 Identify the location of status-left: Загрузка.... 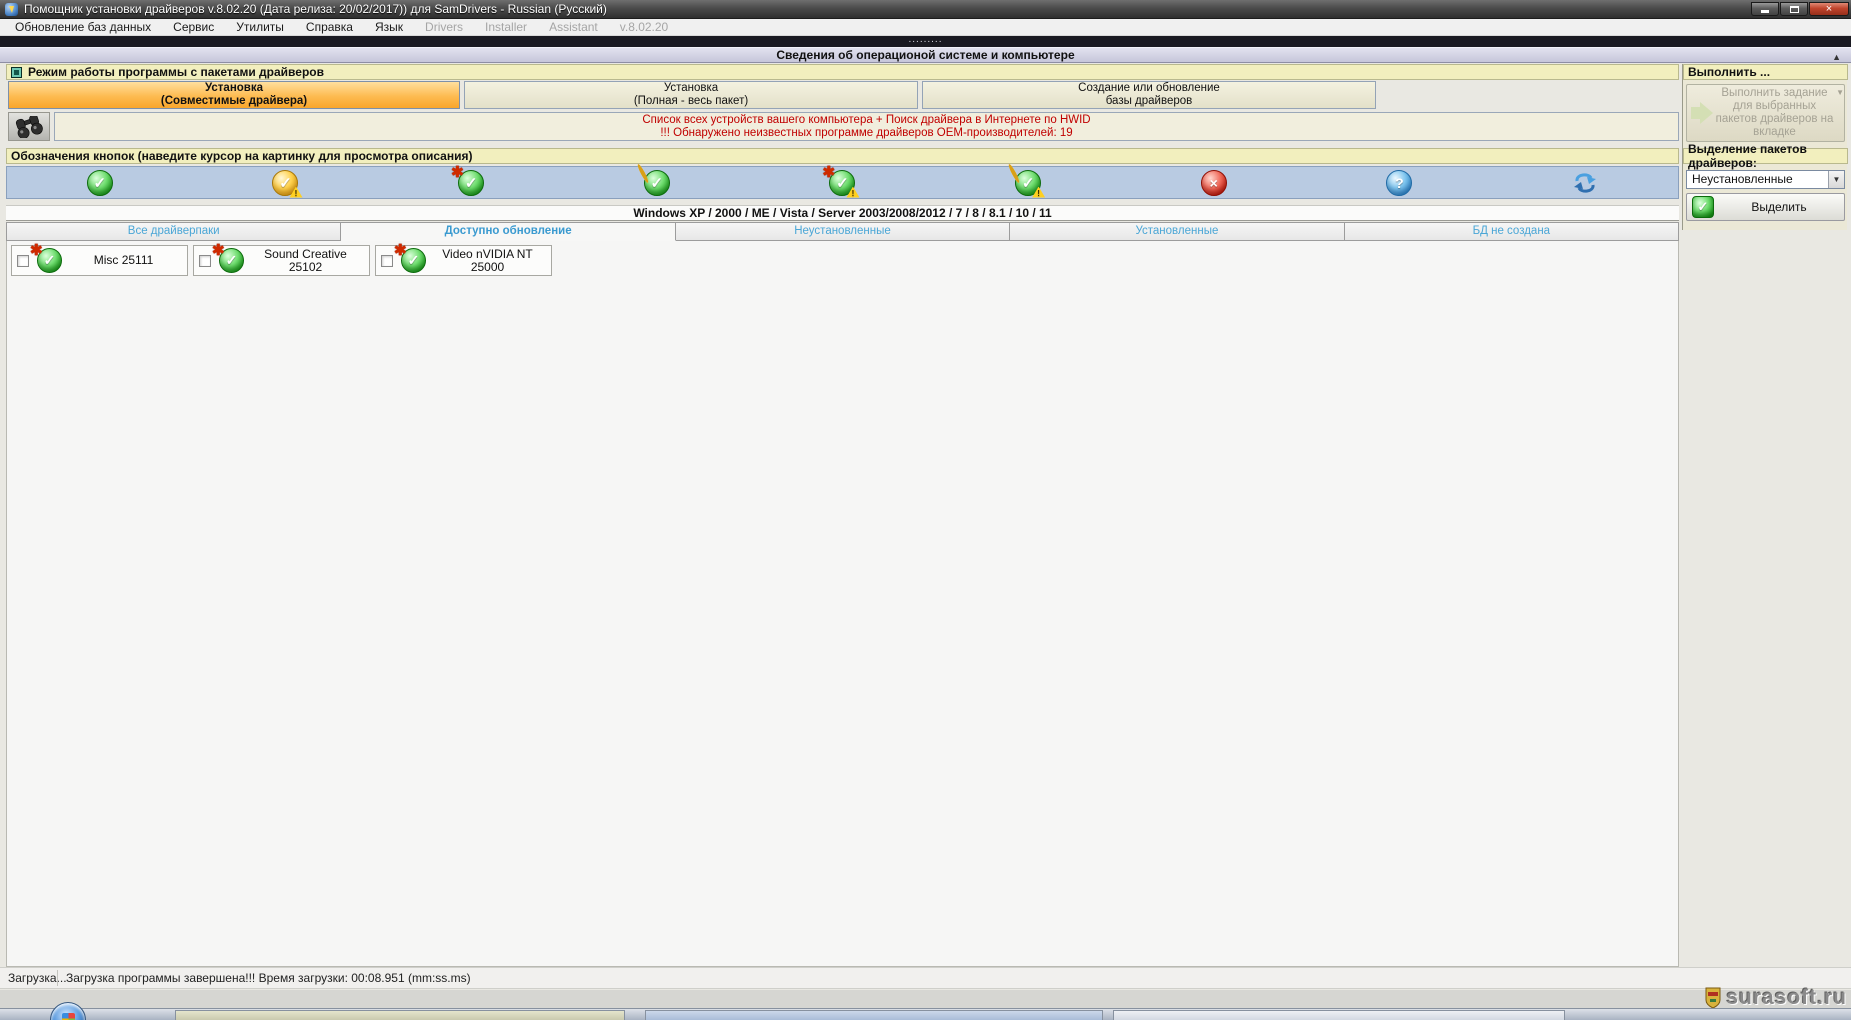
(37, 978).